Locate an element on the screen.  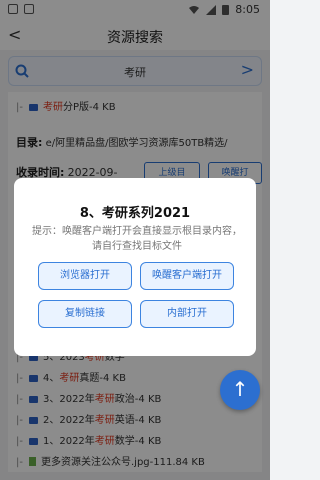
wake-client-open-button: 唤醒客户端打开 is located at coordinates (187, 276).